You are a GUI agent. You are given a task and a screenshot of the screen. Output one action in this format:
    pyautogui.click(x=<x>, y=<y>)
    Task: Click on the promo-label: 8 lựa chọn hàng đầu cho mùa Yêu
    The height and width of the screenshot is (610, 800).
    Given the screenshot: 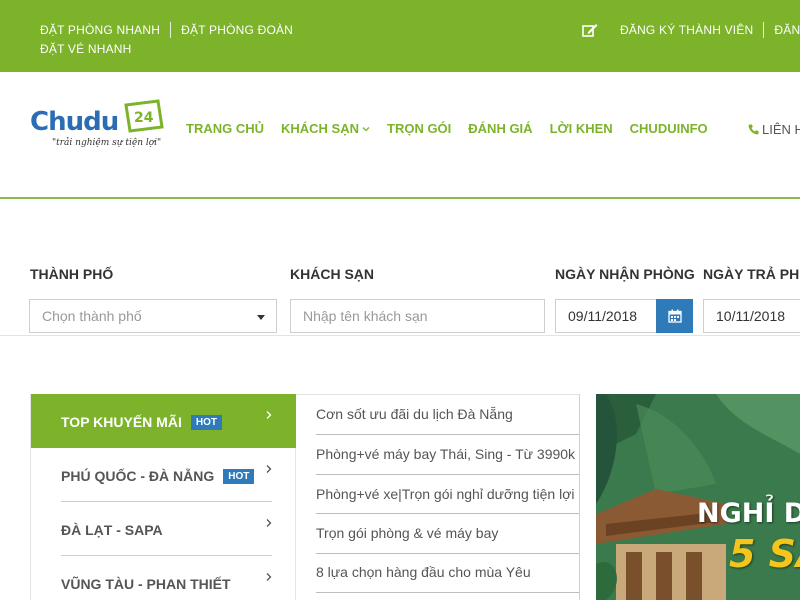 What is the action you would take?
    pyautogui.click(x=423, y=572)
    